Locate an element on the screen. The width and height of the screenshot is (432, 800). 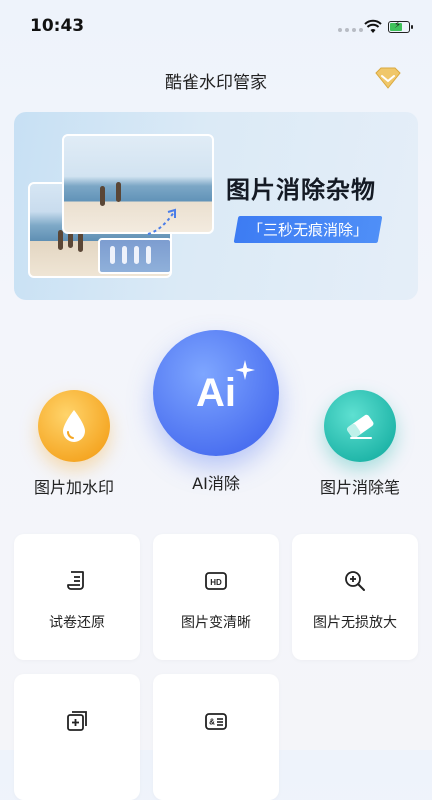
tool-card-5: & is located at coordinates (216, 737).